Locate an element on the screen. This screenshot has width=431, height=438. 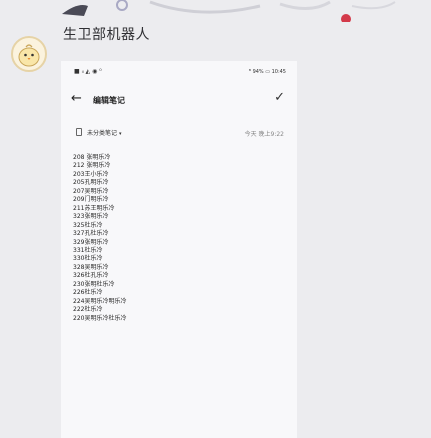
page-title: 编辑笔记 is located at coordinates (109, 100).